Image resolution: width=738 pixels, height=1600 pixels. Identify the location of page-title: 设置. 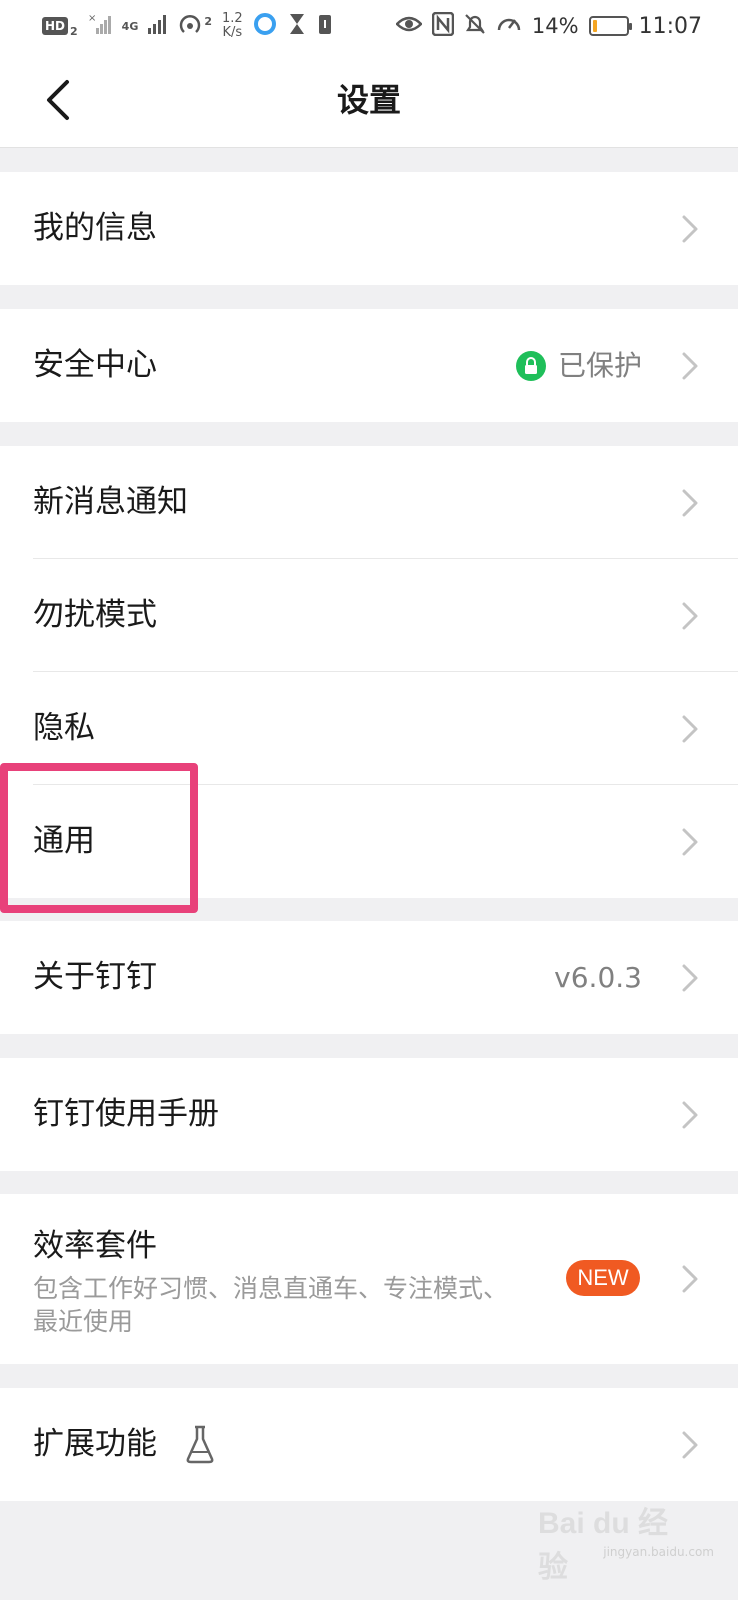
(368, 100).